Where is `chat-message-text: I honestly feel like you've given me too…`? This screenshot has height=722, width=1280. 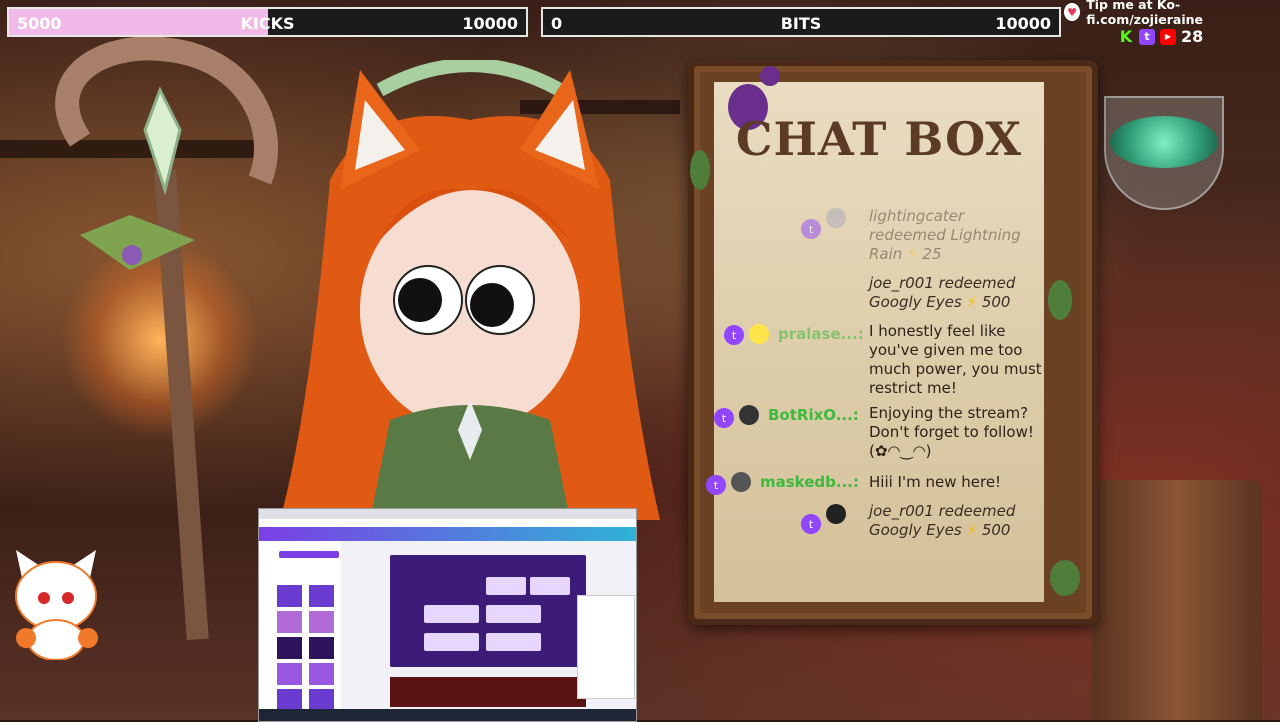 chat-message-text: I honestly feel like you've given me too… is located at coordinates (955, 360).